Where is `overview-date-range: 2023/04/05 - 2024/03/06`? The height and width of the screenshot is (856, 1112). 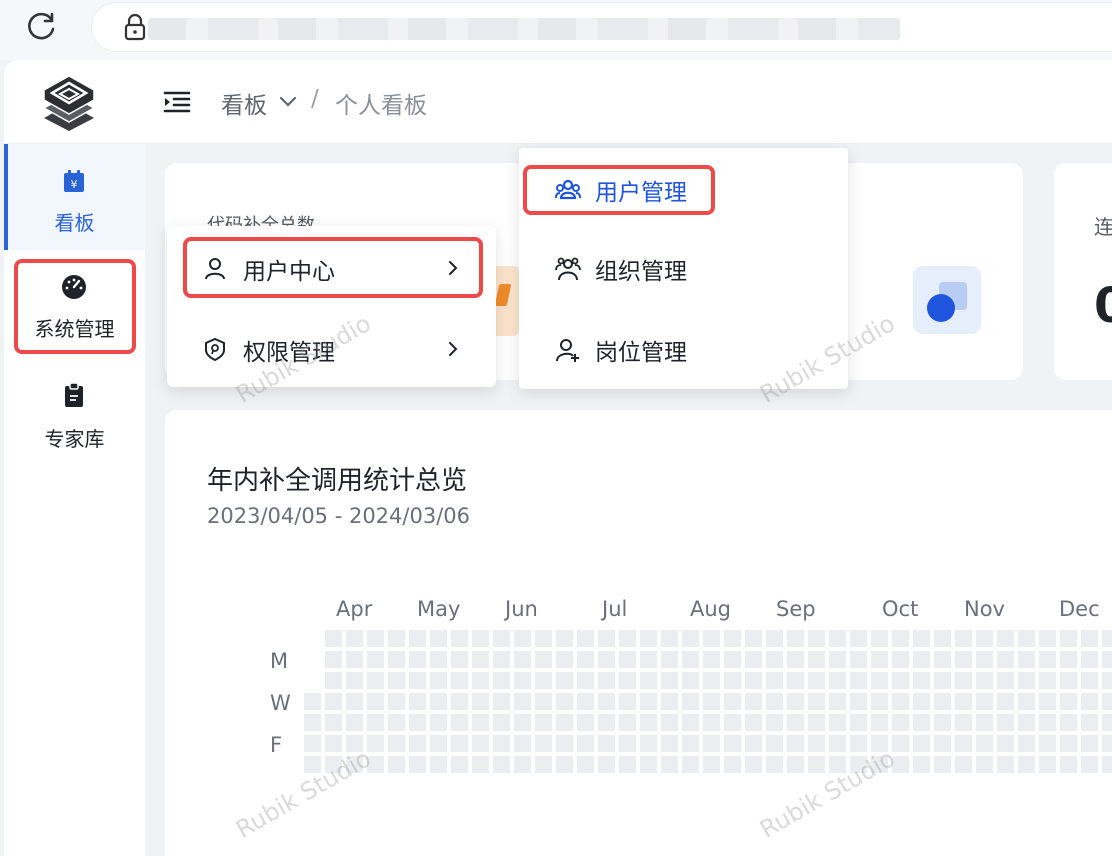
overview-date-range: 2023/04/05 - 2024/03/06 is located at coordinates (339, 516).